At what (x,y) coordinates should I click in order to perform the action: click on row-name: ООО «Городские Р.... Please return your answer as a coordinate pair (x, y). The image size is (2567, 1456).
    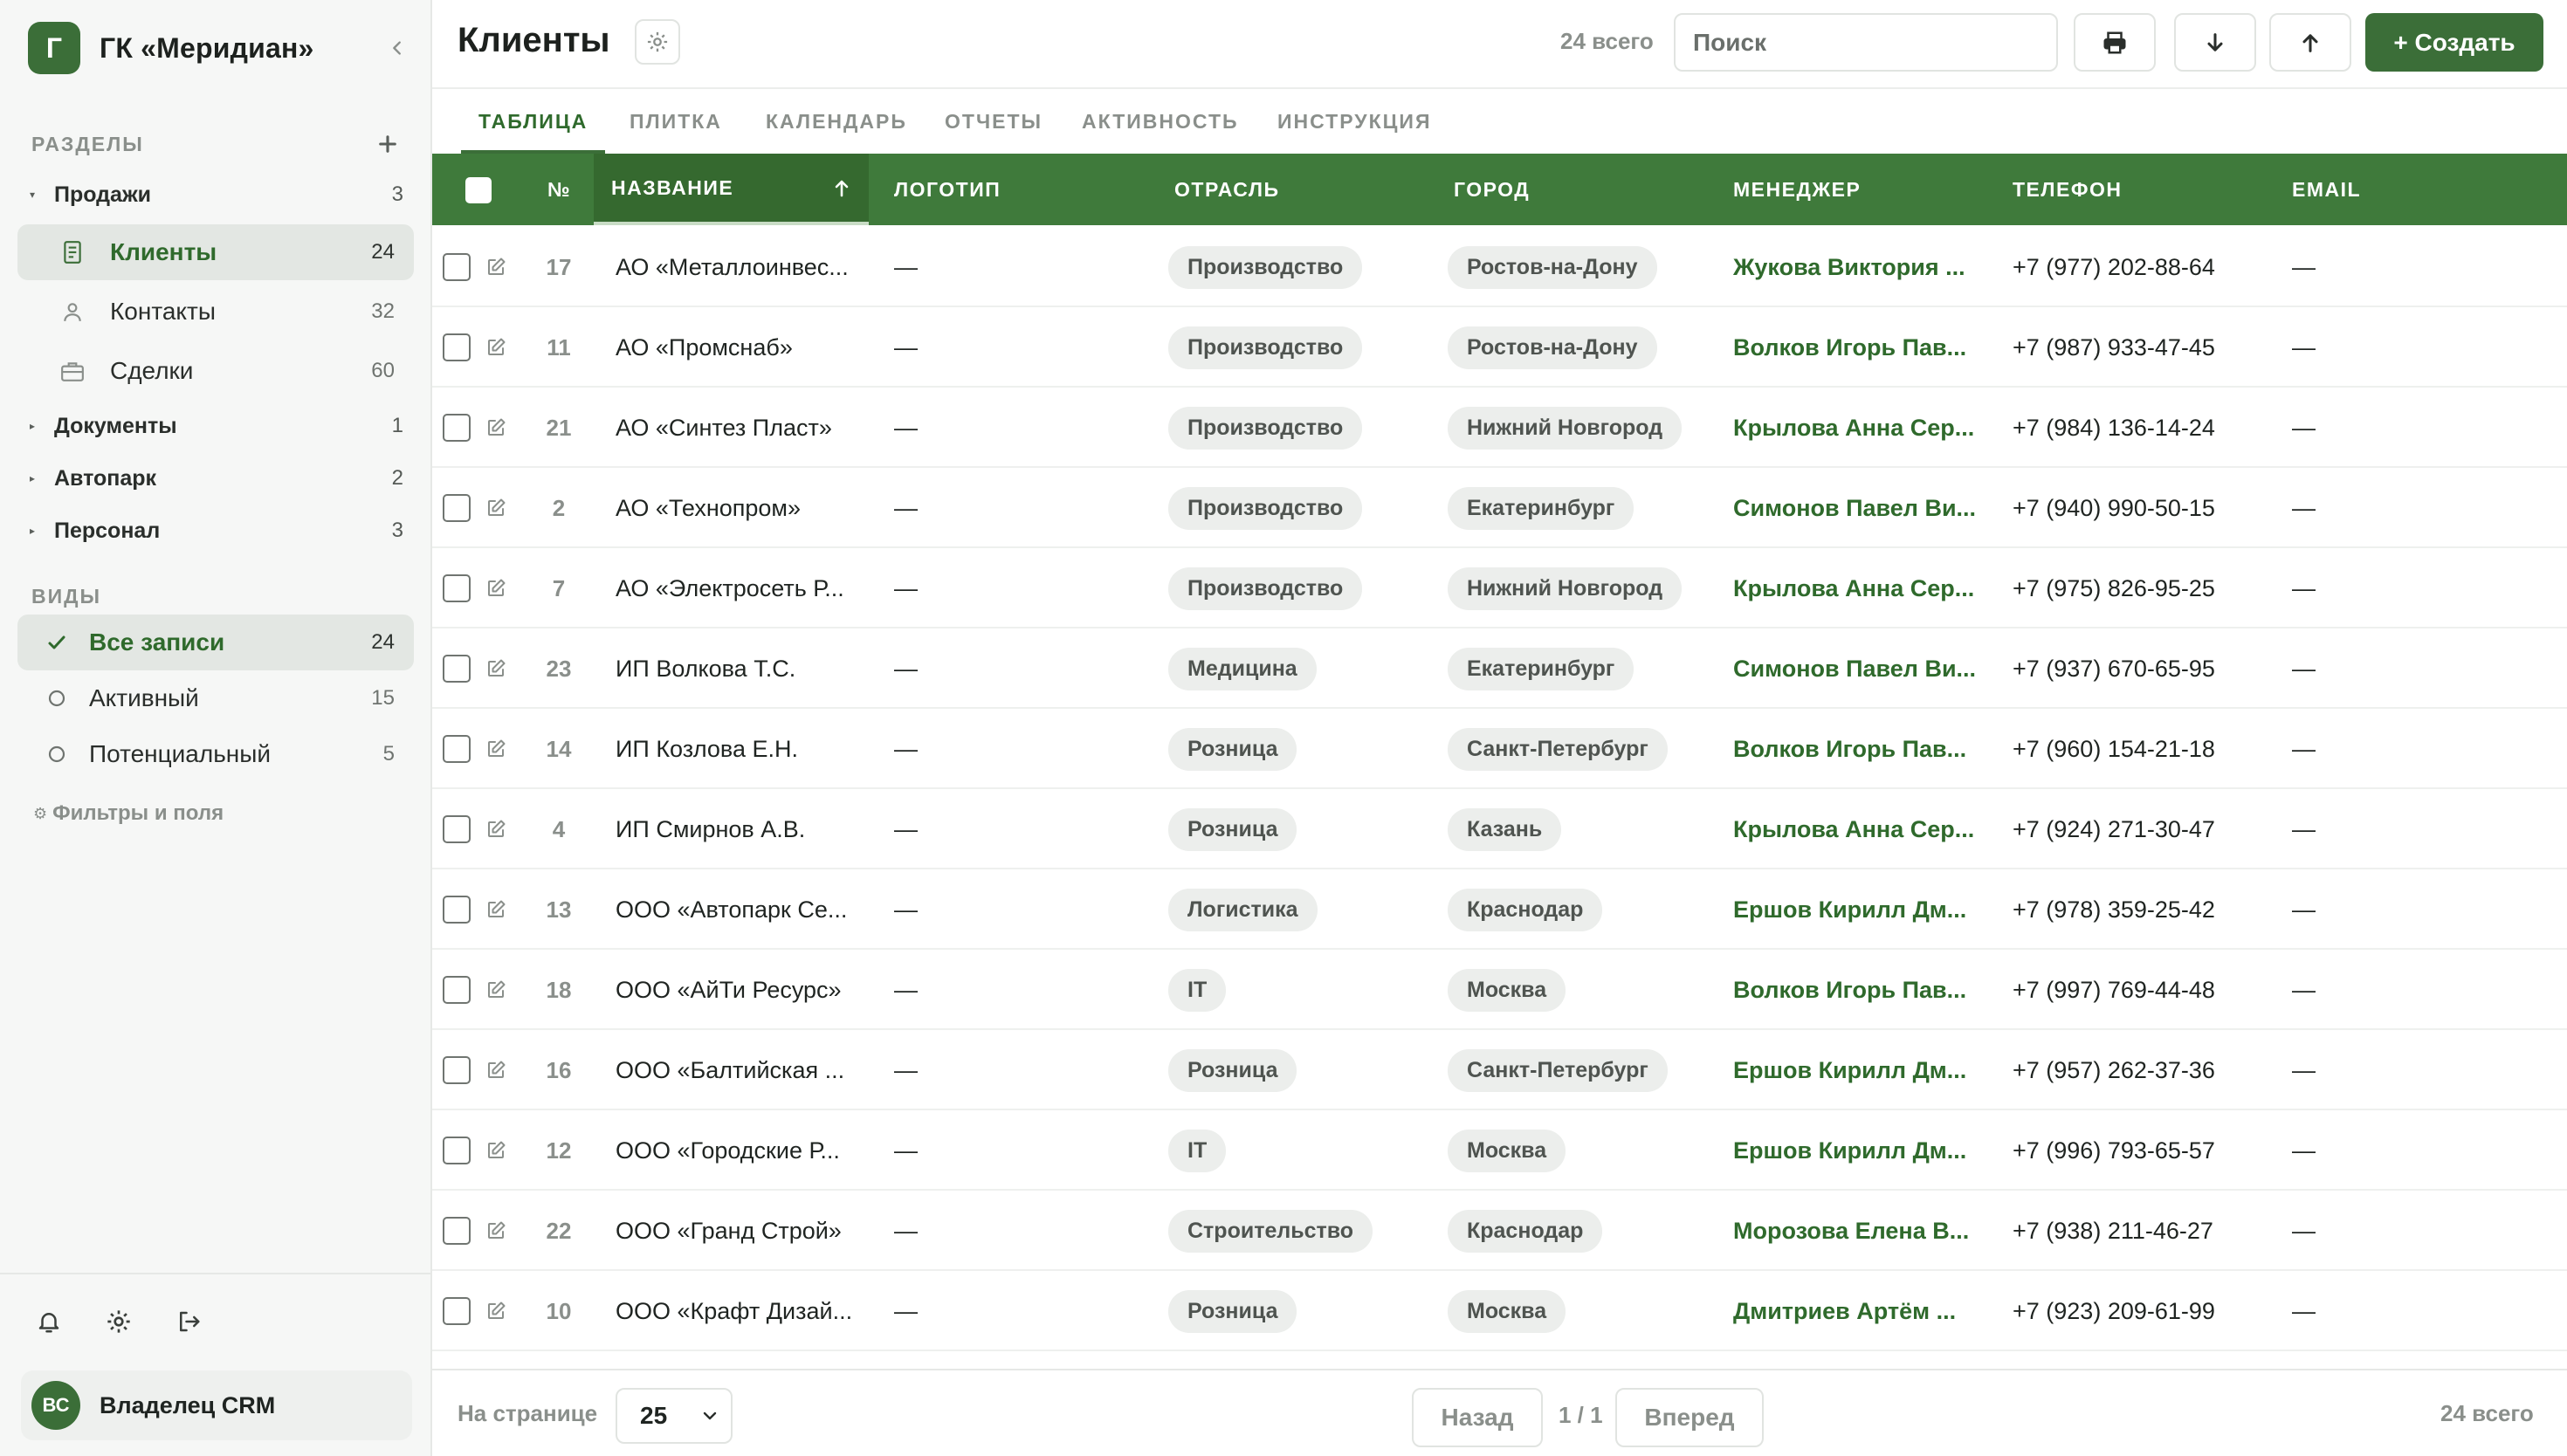
    Looking at the image, I should click on (728, 1150).